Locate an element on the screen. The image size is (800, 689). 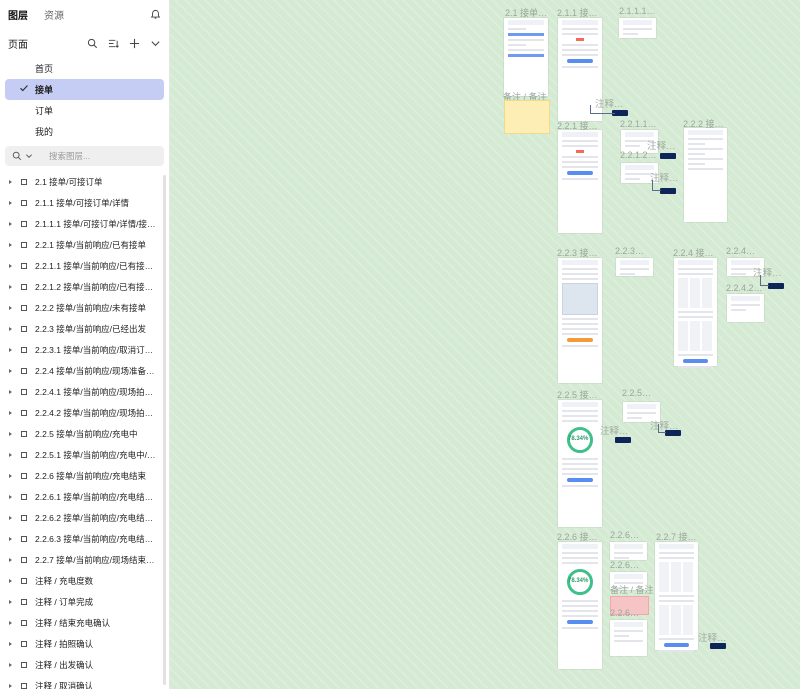
notification-bell-icon is located at coordinates (155, 14).